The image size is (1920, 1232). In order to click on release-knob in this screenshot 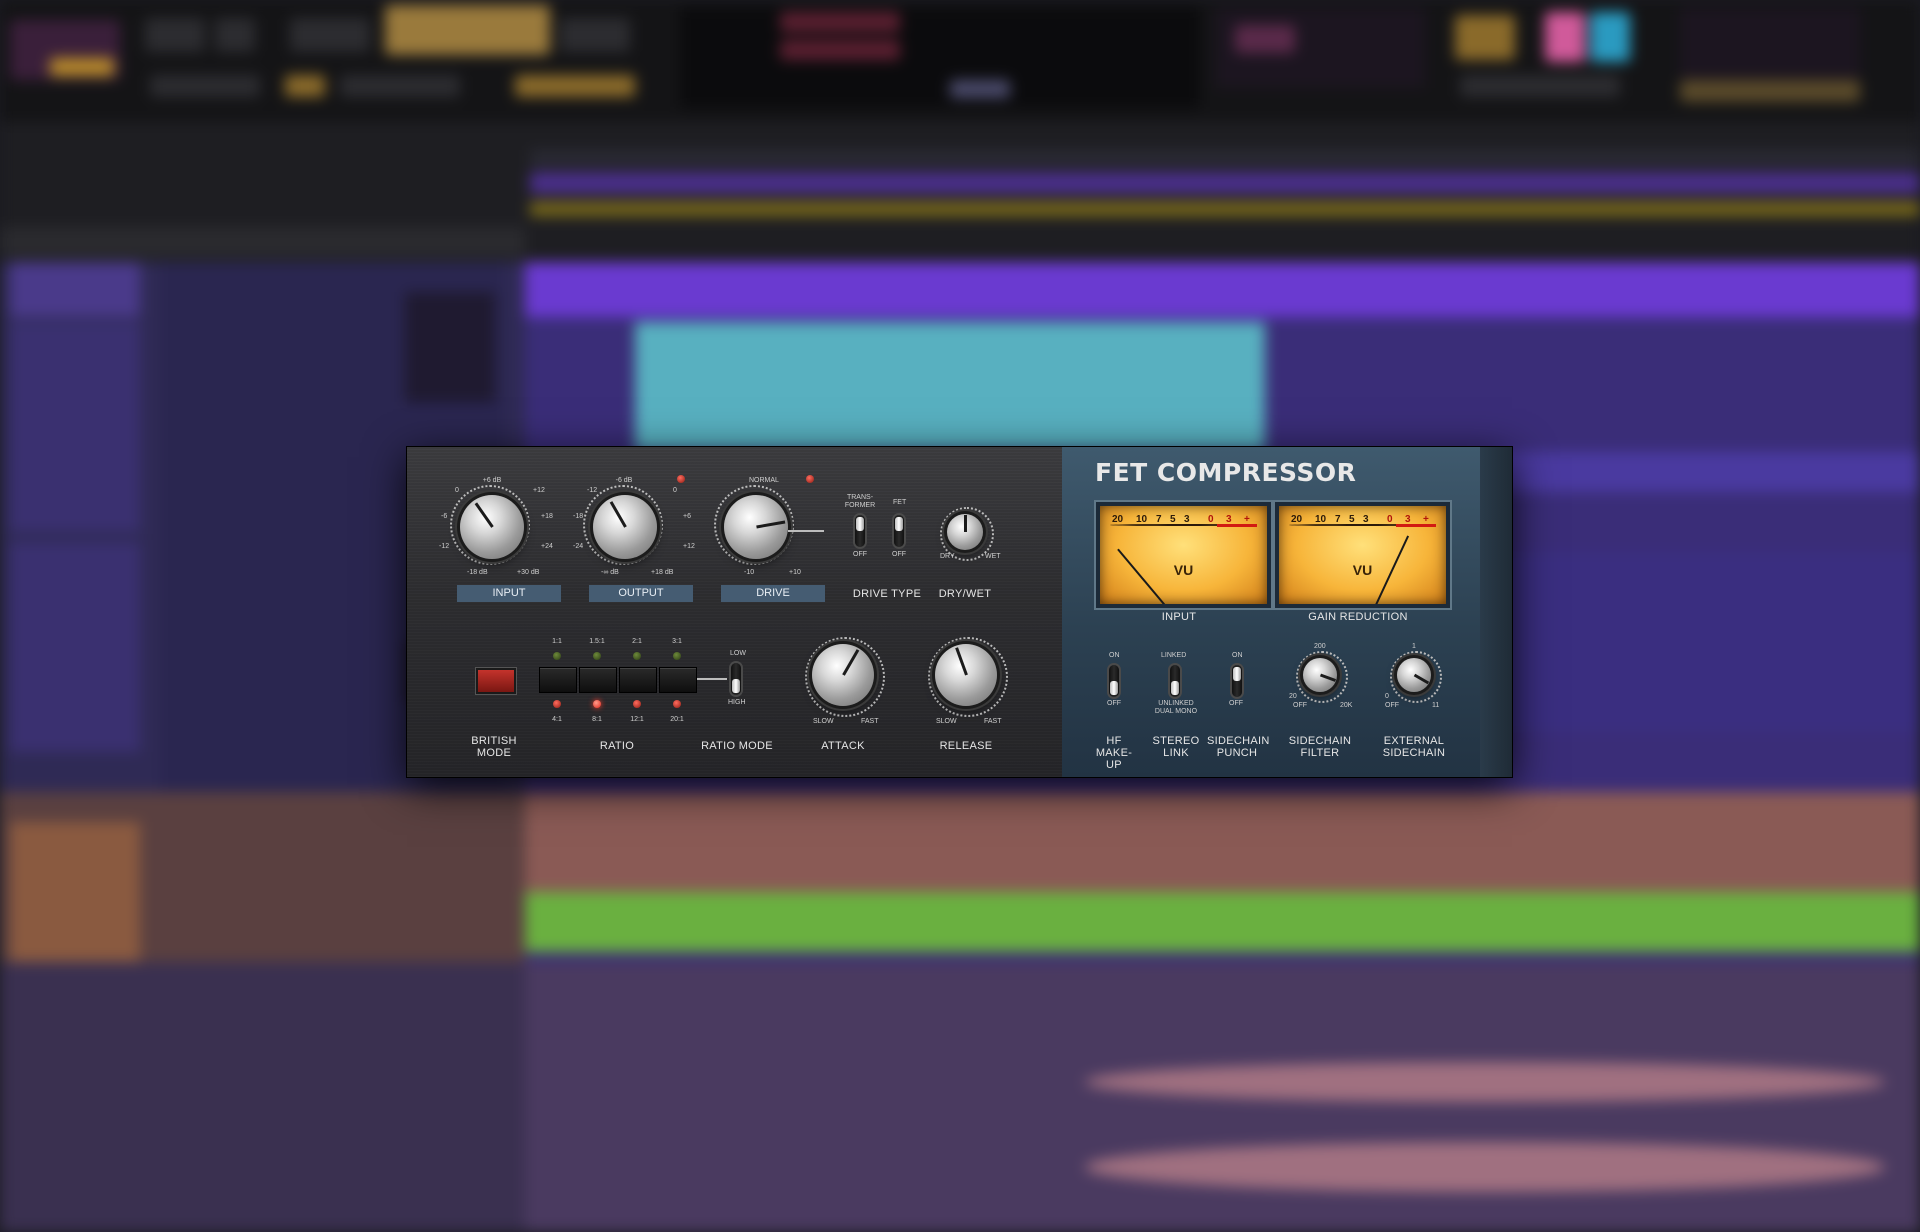, I will do `click(966, 675)`.